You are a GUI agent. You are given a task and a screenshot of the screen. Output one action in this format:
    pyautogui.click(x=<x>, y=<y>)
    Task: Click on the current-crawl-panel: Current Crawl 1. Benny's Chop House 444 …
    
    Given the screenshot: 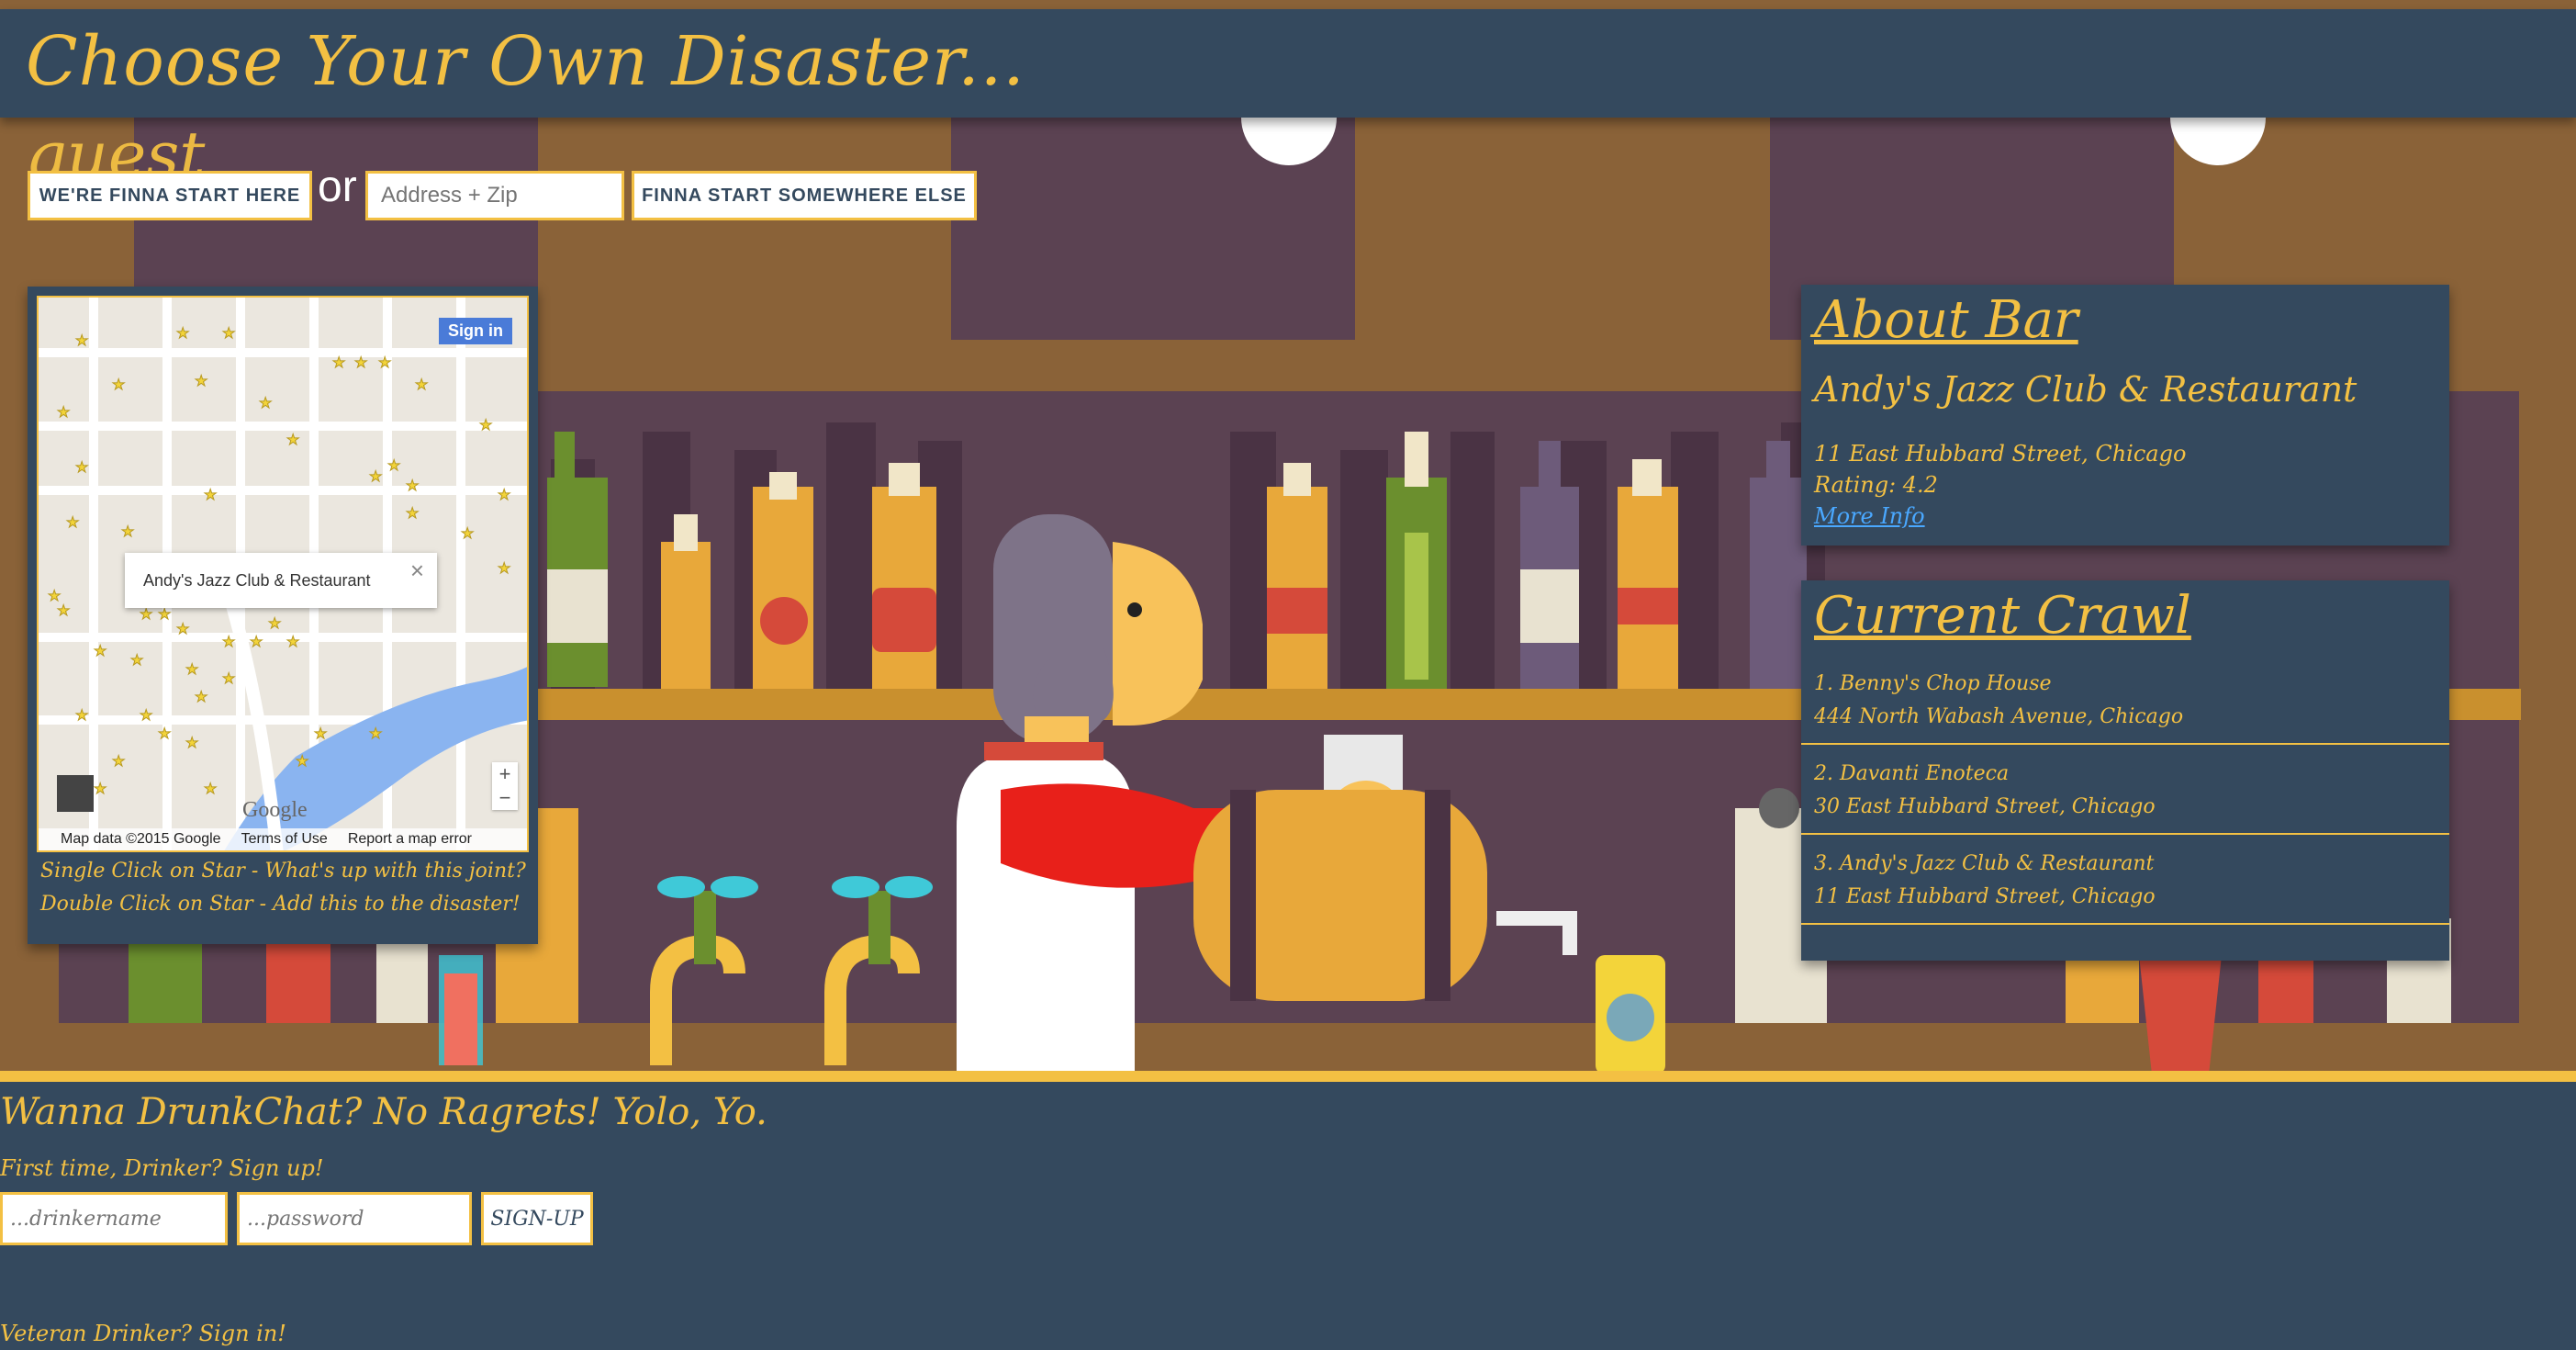 What is the action you would take?
    pyautogui.click(x=2125, y=770)
    